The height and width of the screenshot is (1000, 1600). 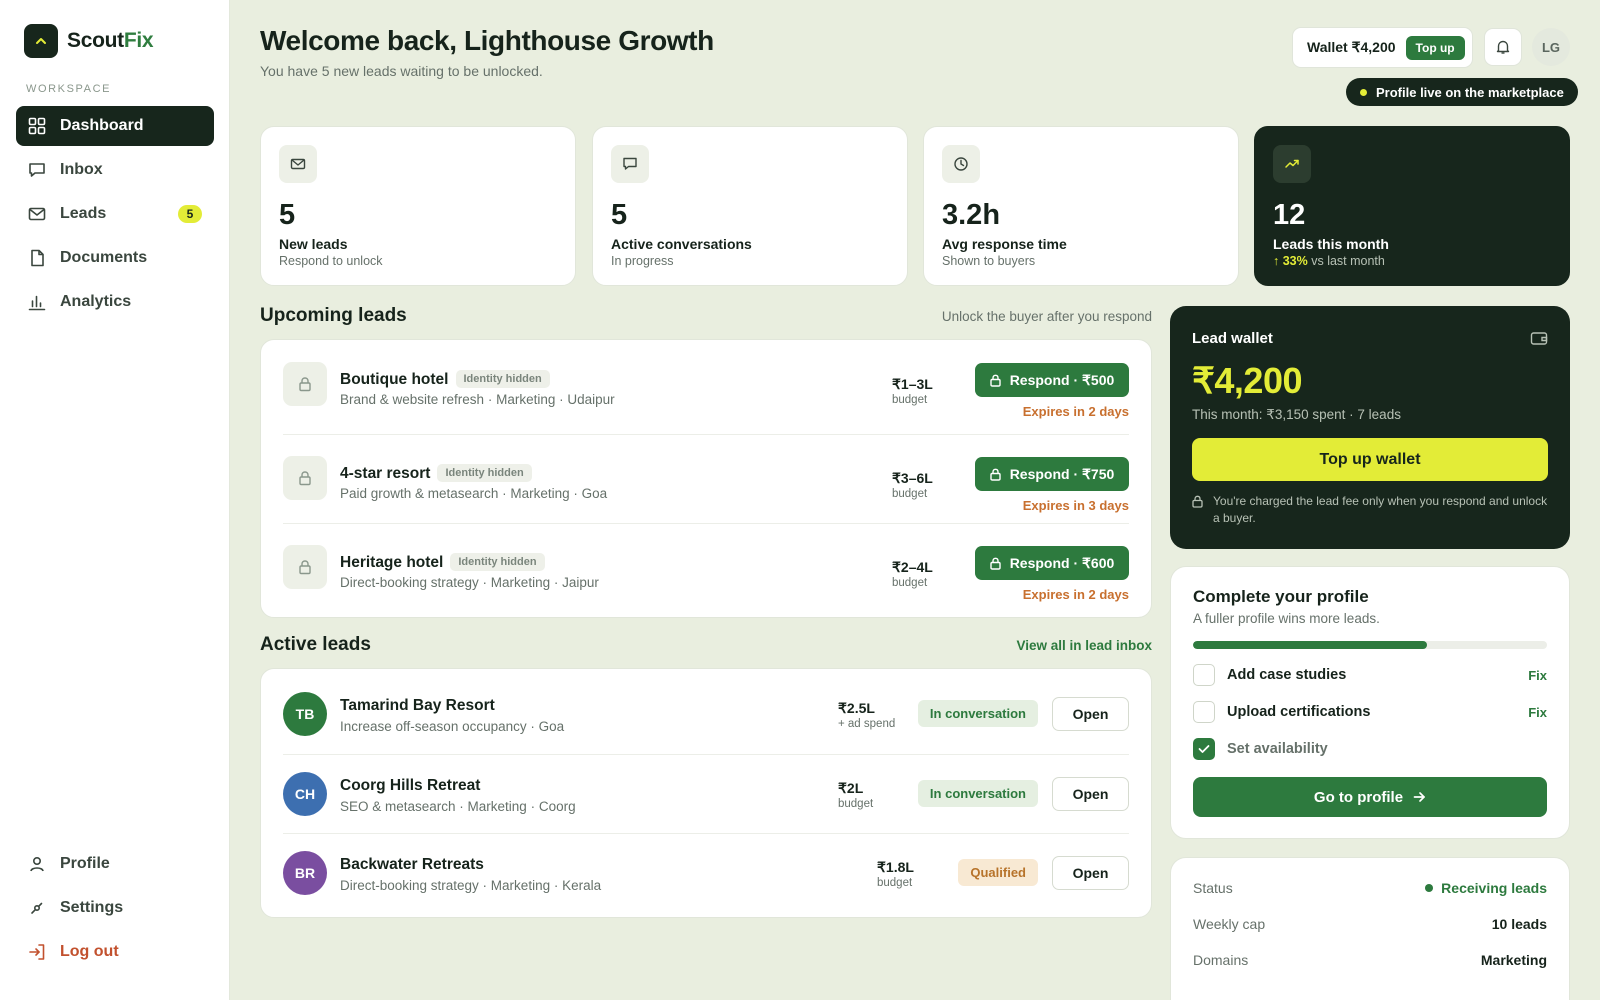 I want to click on brand-name: ScoutFix, so click(x=110, y=40).